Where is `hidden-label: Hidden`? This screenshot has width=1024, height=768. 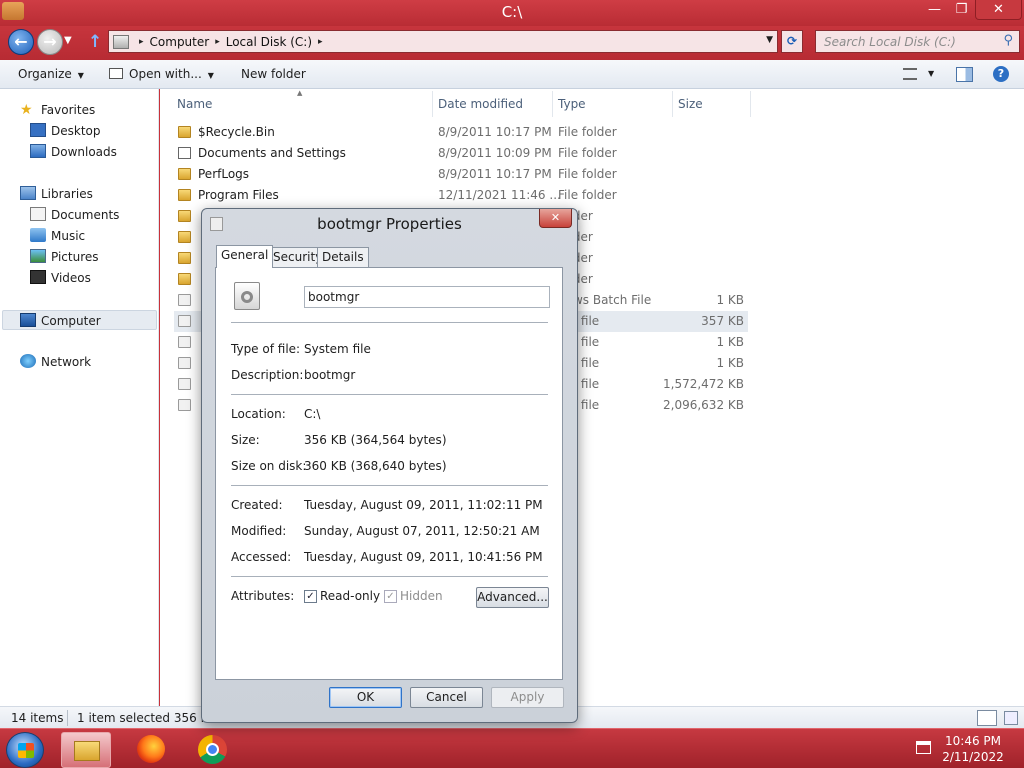
hidden-label: Hidden is located at coordinates (421, 596).